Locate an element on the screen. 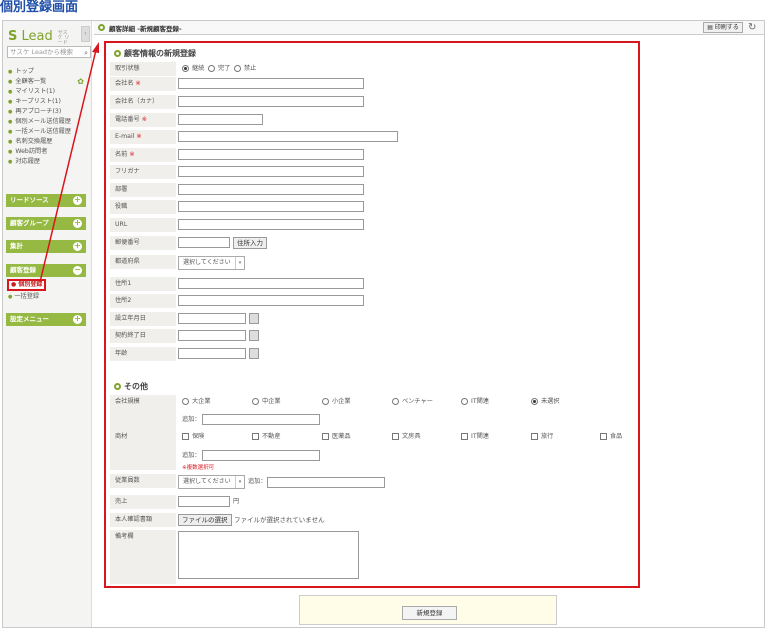 Image resolution: width=766 pixels, height=630 pixels. logo: S Lead サスケ リード is located at coordinates (39, 37).